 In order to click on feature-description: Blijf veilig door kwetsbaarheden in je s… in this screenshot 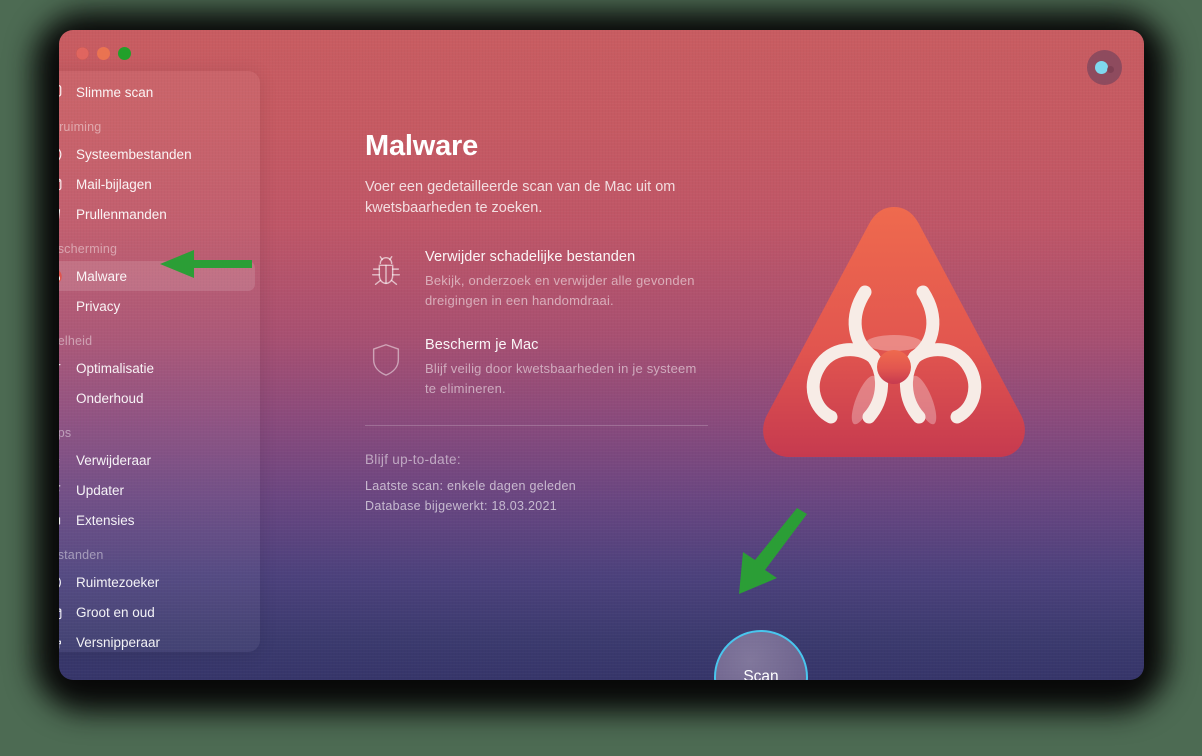, I will do `click(561, 378)`.